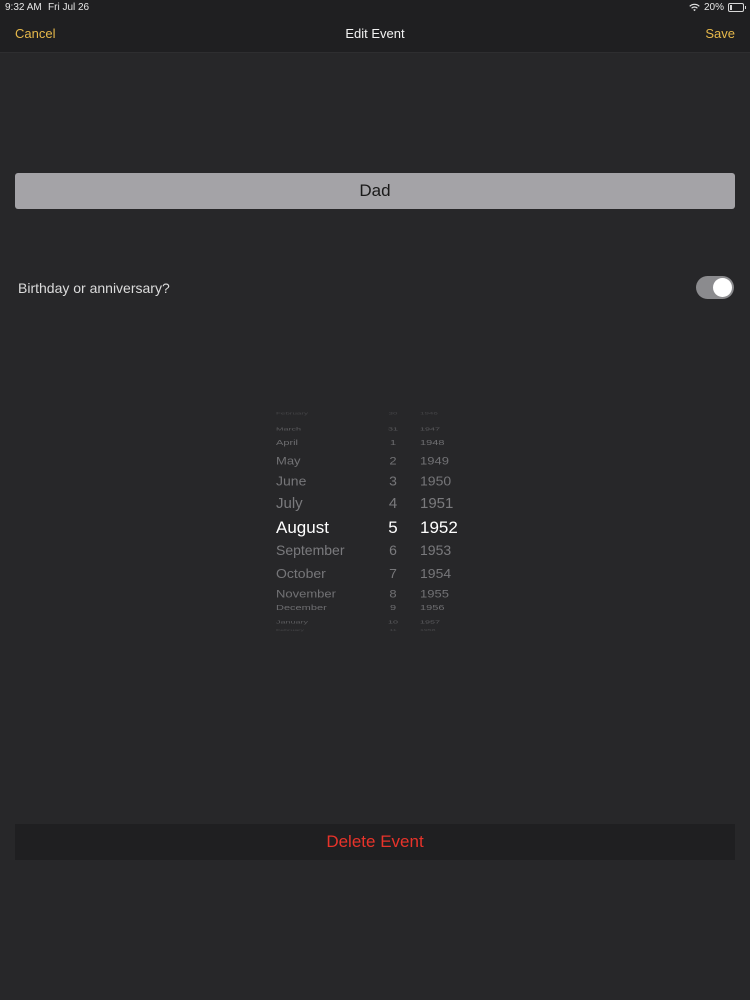 The height and width of the screenshot is (1000, 750). What do you see at coordinates (694, 7) in the screenshot?
I see `wifi-icon` at bounding box center [694, 7].